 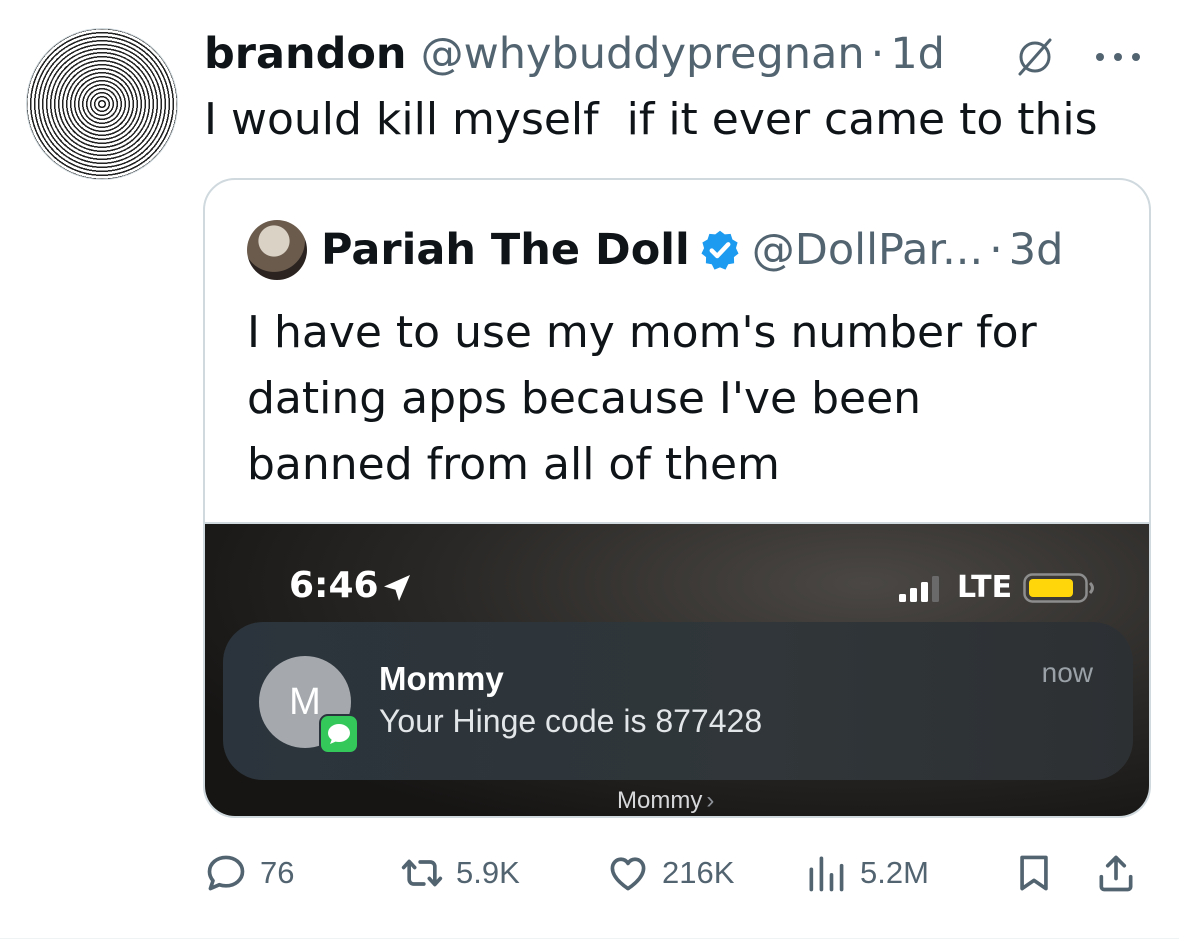 I want to click on bookmark-icon, so click(x=1034, y=873).